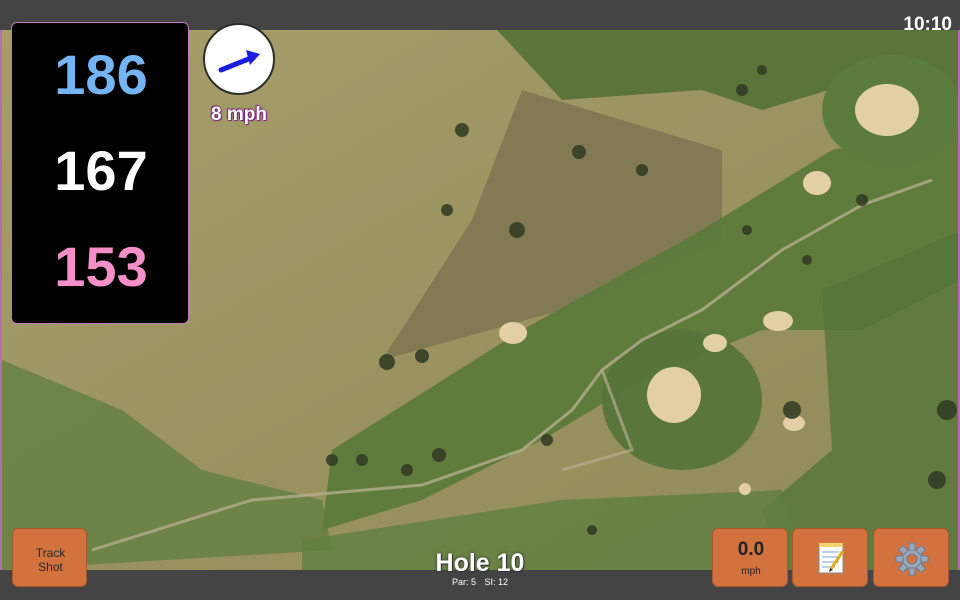 The height and width of the screenshot is (600, 960). I want to click on speed-button: 0.0 mph, so click(750, 557).